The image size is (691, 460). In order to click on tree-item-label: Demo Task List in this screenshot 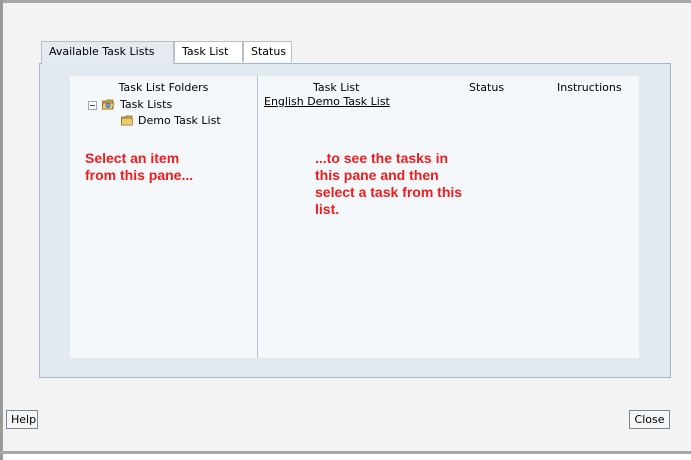, I will do `click(179, 120)`.